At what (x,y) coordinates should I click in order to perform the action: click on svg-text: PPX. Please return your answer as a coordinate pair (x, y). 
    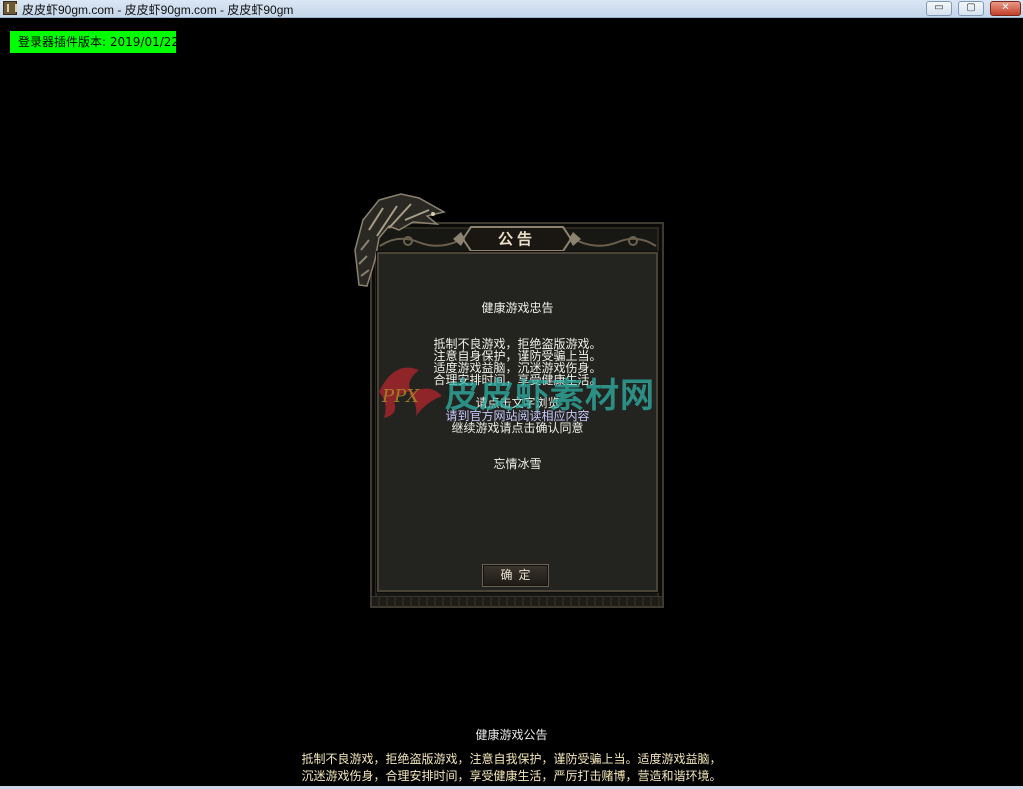
    Looking at the image, I should click on (400, 396).